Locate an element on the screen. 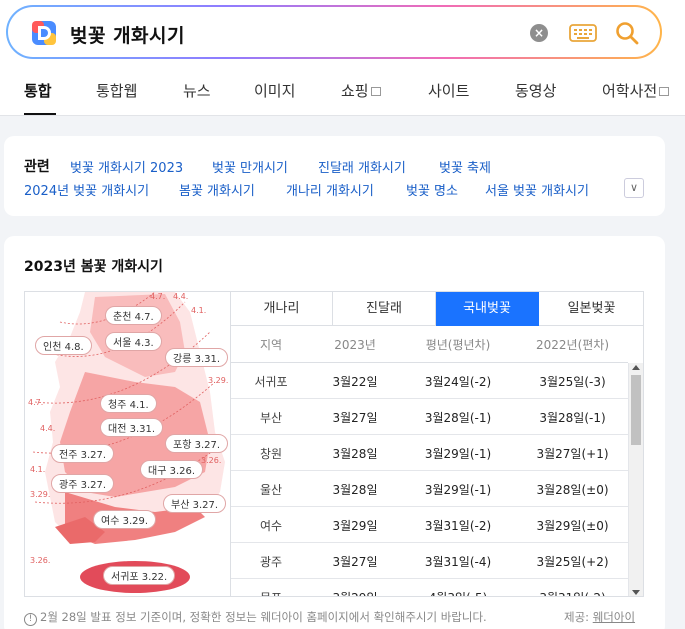 The image size is (685, 629). map-city-label: 전주 3.27. is located at coordinates (83, 453).